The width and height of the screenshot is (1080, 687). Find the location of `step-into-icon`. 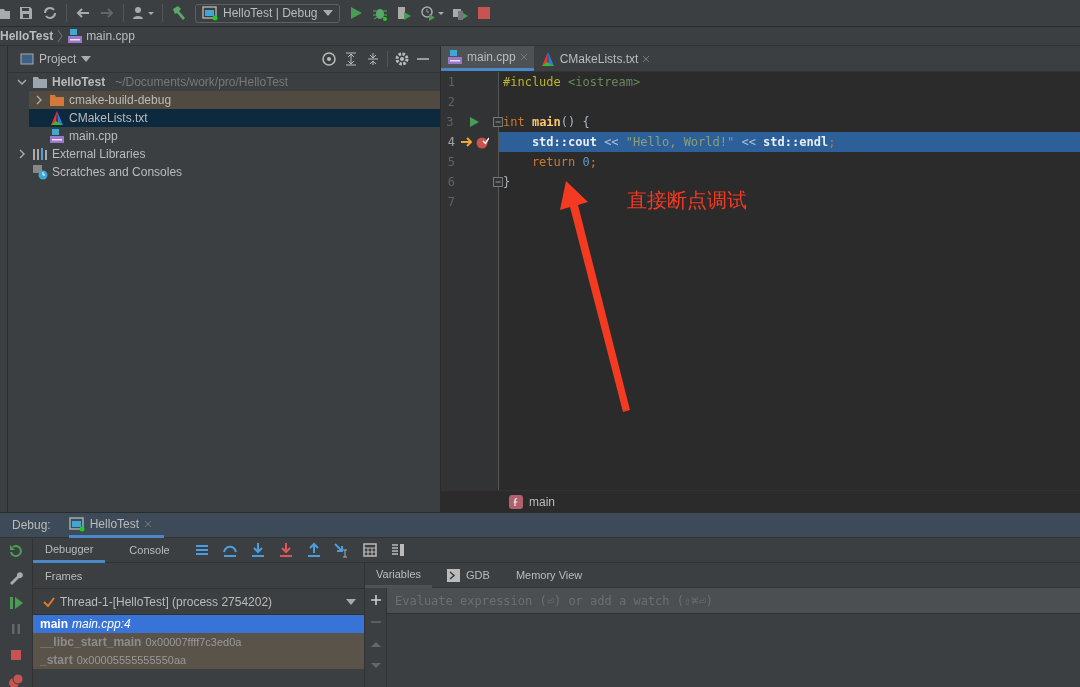

step-into-icon is located at coordinates (257, 550).